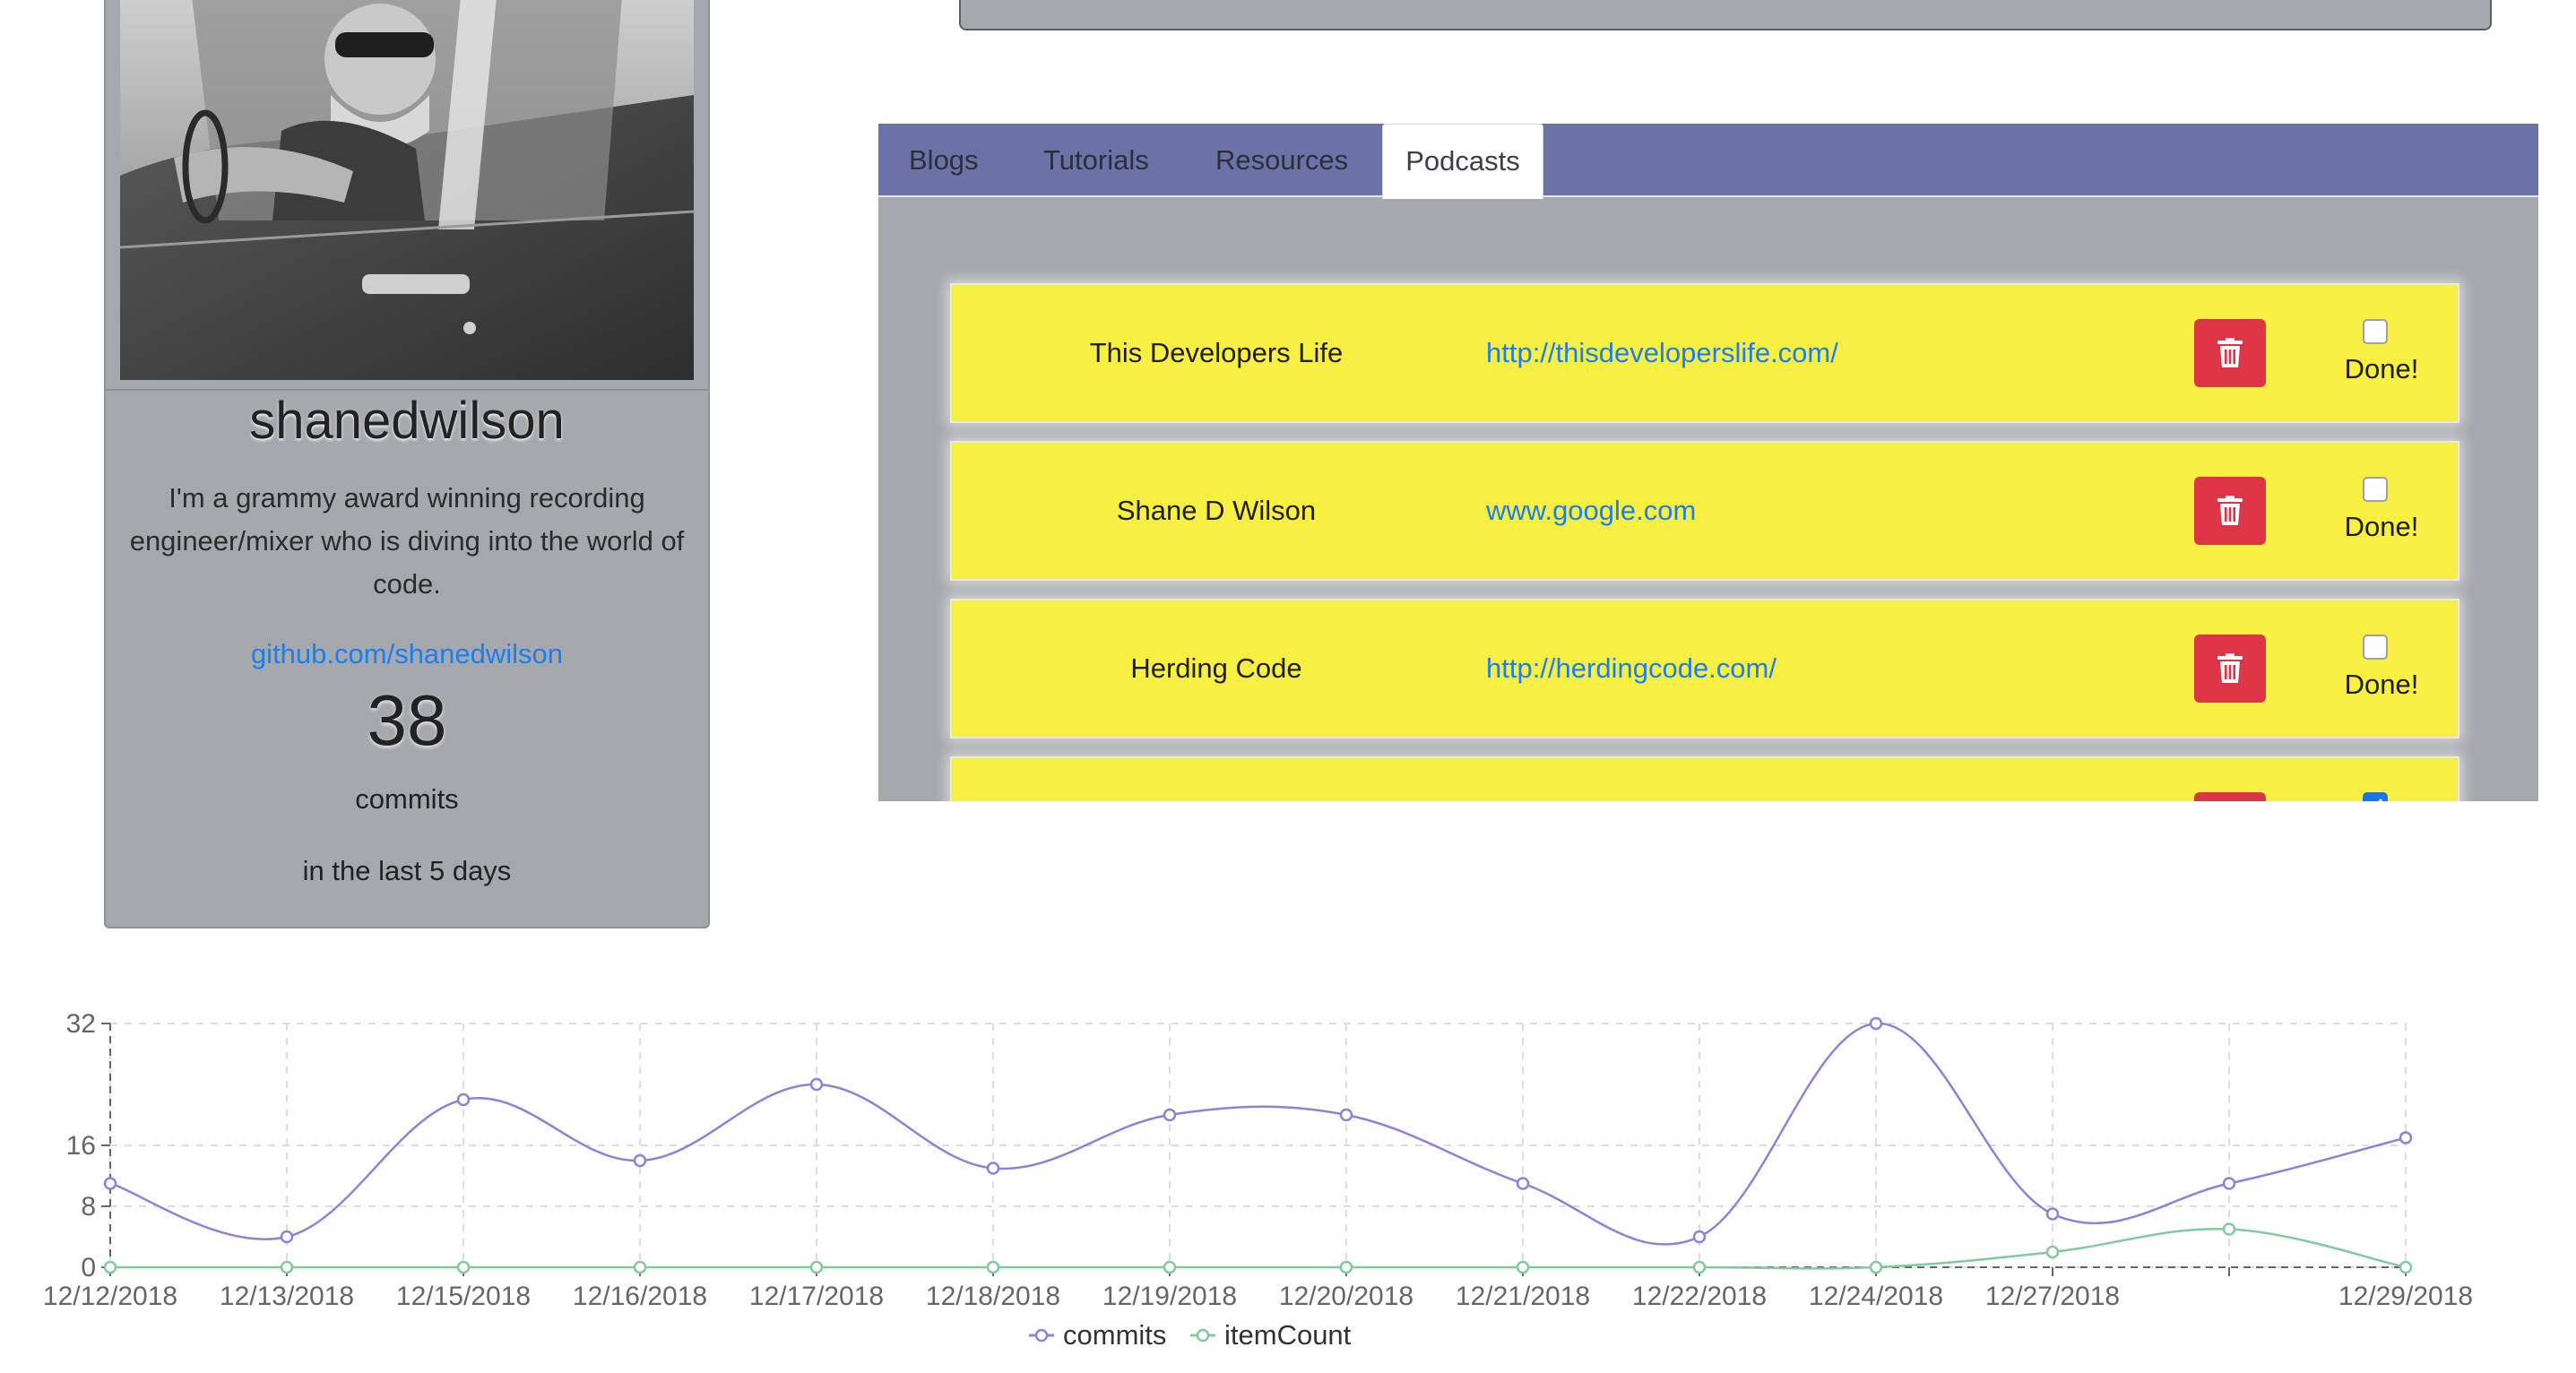 The width and height of the screenshot is (2576, 1373). I want to click on y-tick-label: 8, so click(88, 1207).